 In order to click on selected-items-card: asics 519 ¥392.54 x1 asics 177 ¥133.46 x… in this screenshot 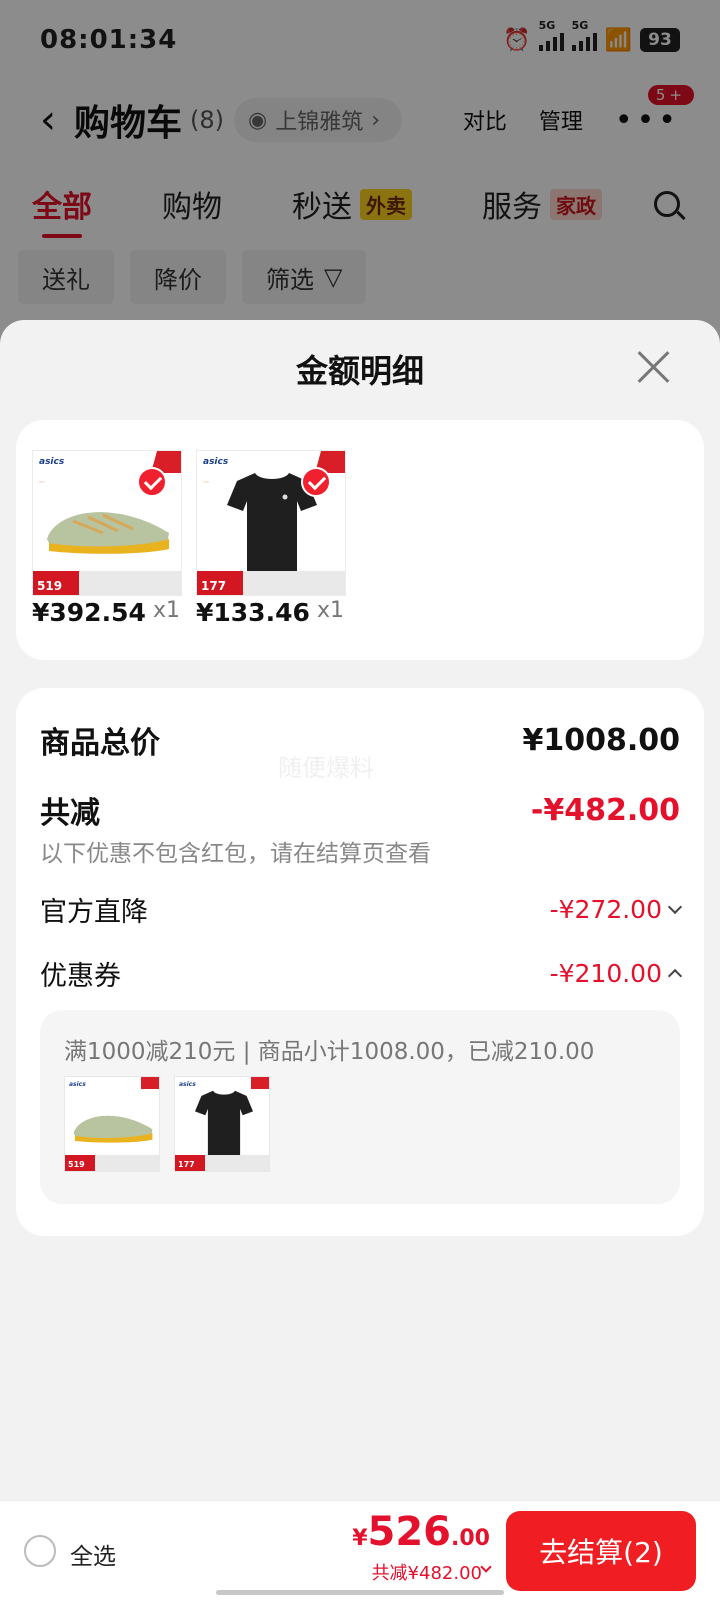, I will do `click(360, 540)`.